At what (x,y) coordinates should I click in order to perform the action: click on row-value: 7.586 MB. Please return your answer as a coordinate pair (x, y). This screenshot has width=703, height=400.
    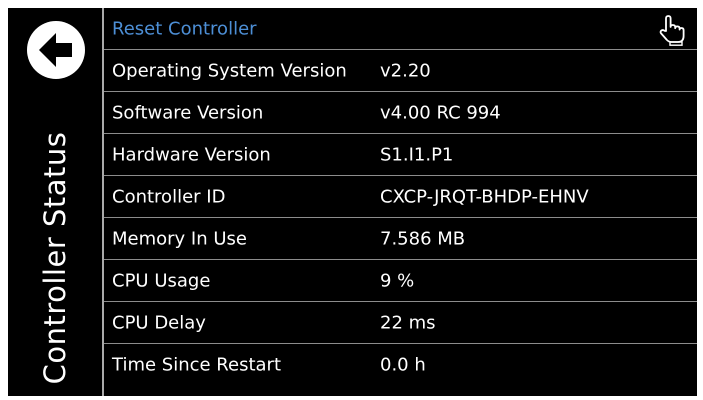
    Looking at the image, I should click on (423, 238).